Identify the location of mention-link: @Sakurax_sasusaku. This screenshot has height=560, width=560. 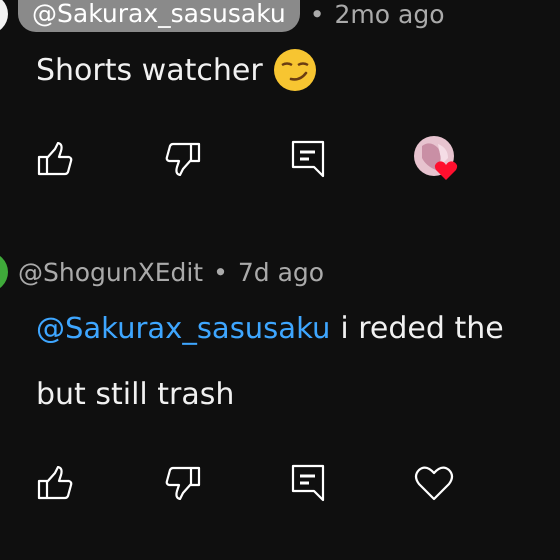
(183, 328).